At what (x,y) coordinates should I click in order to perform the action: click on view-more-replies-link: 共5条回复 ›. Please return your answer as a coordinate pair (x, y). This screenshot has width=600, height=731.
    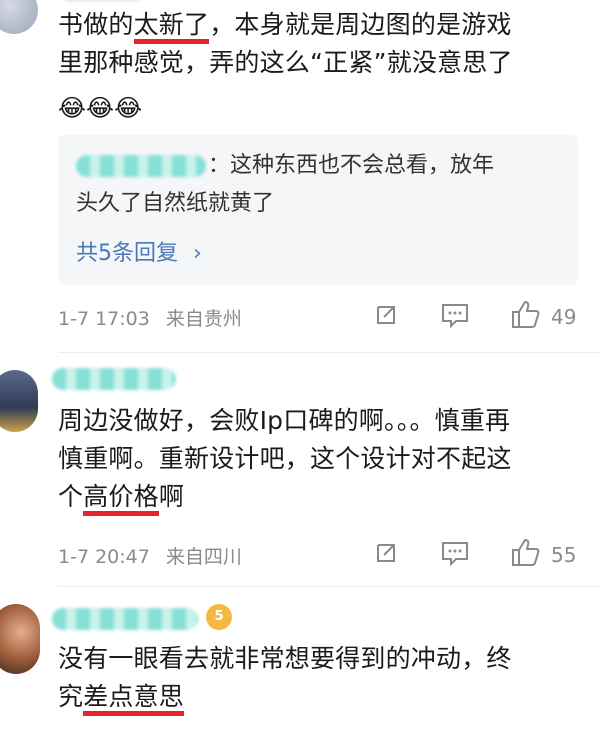
    Looking at the image, I should click on (139, 251).